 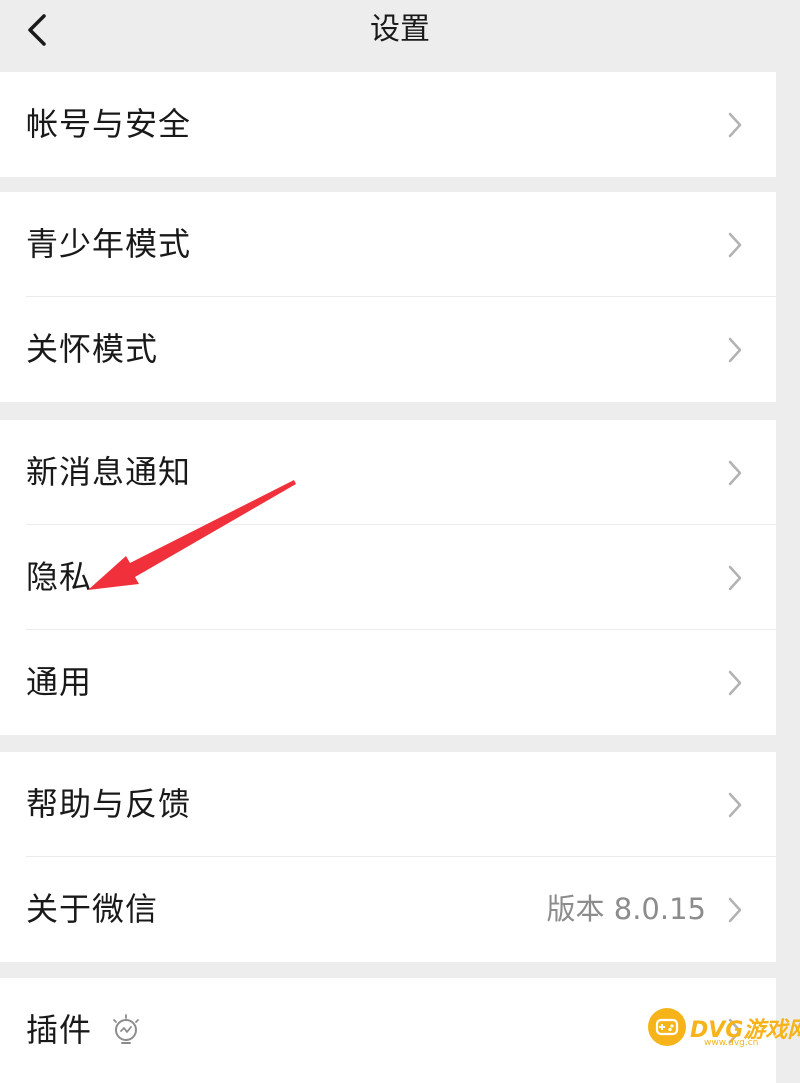 I want to click on settings-item-about-wechat: 关于微信 版本 8.0.15, so click(x=388, y=909).